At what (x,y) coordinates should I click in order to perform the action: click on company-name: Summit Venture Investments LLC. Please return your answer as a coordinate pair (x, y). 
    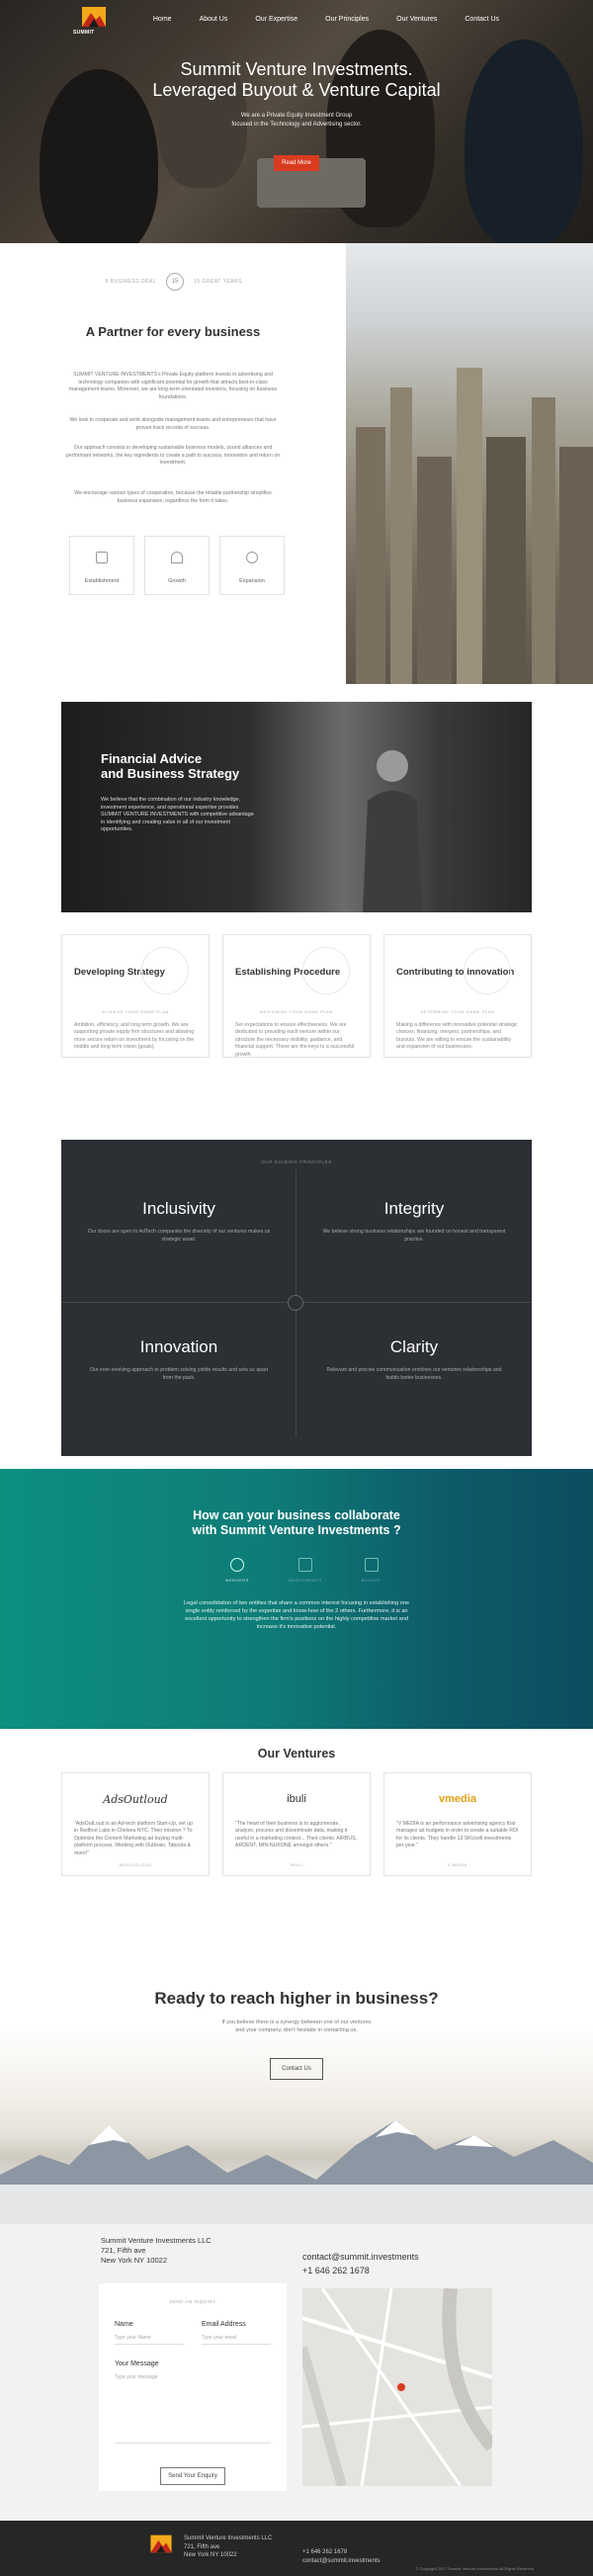
    Looking at the image, I should click on (156, 2240).